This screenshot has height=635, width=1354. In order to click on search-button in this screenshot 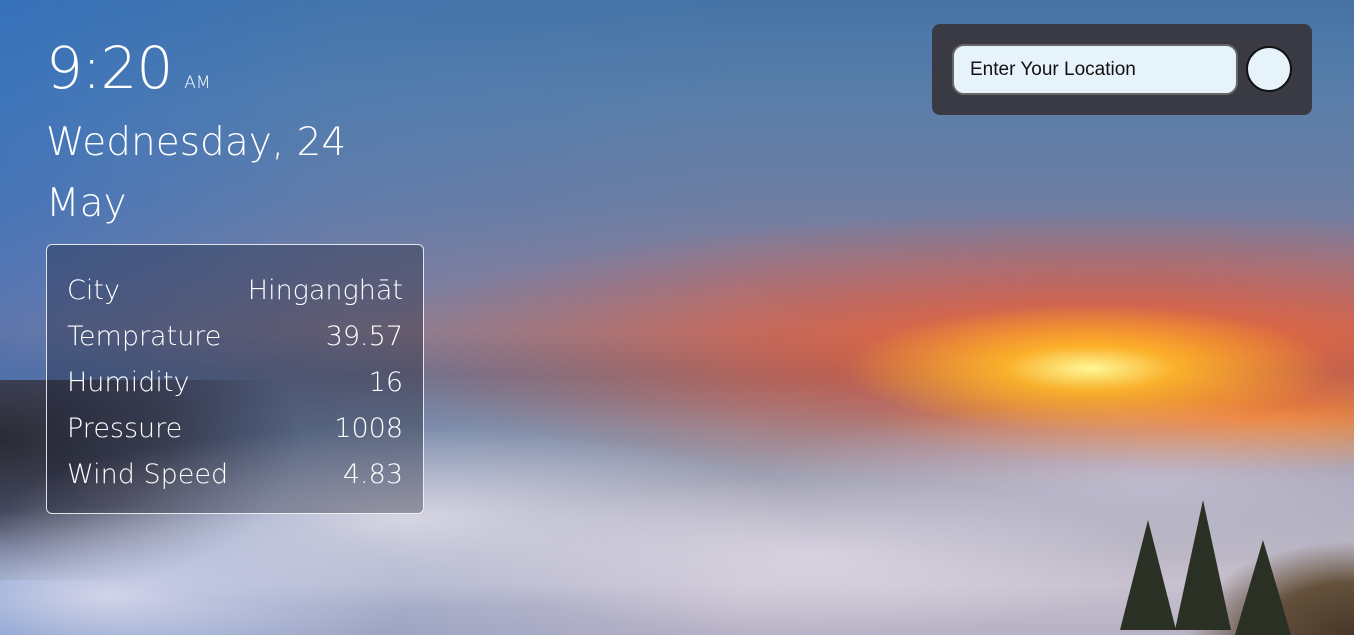, I will do `click(1269, 69)`.